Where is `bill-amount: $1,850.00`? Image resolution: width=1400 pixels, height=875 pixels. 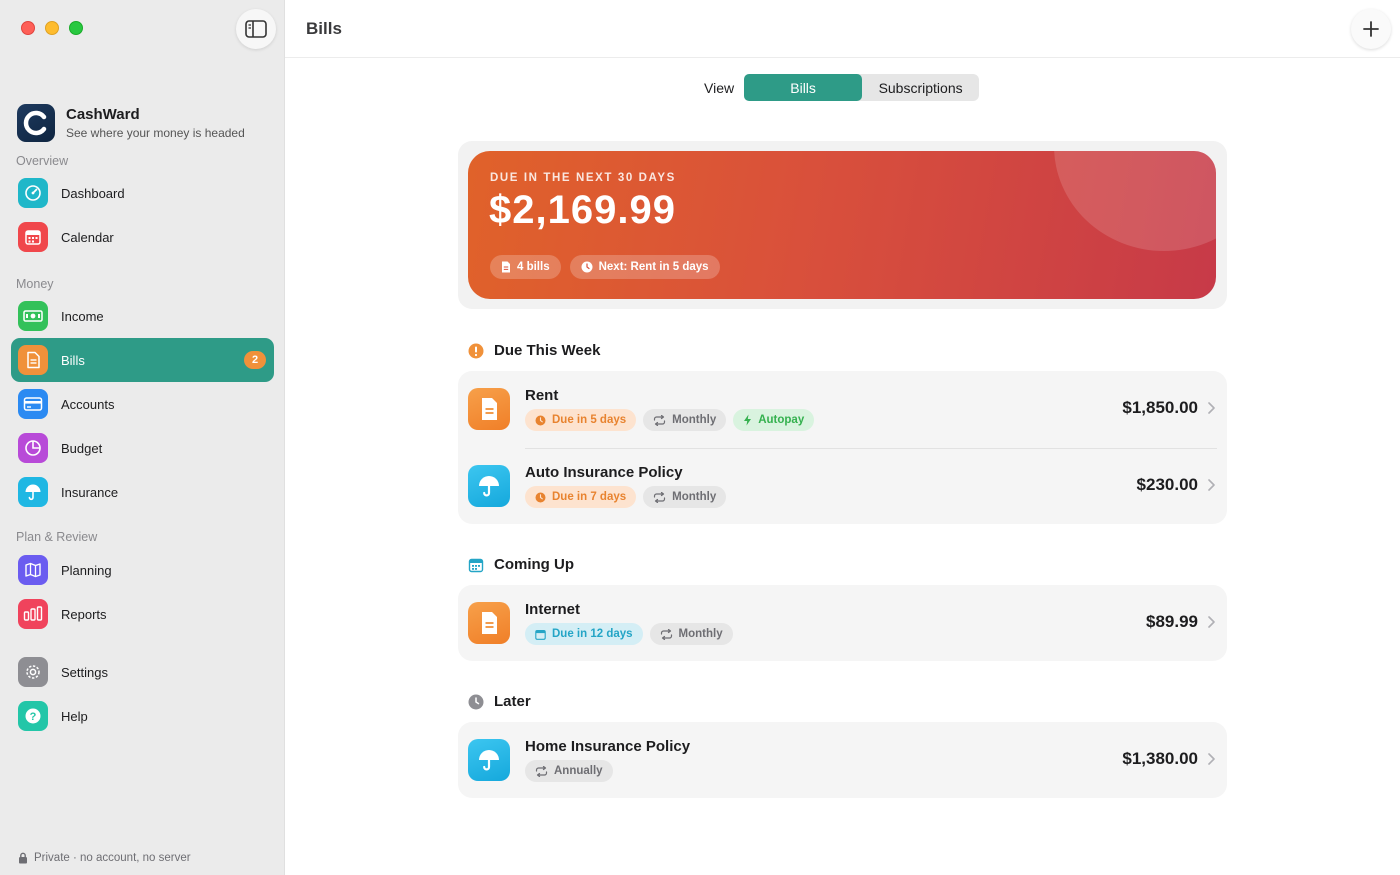
bill-amount: $1,850.00 is located at coordinates (1160, 407).